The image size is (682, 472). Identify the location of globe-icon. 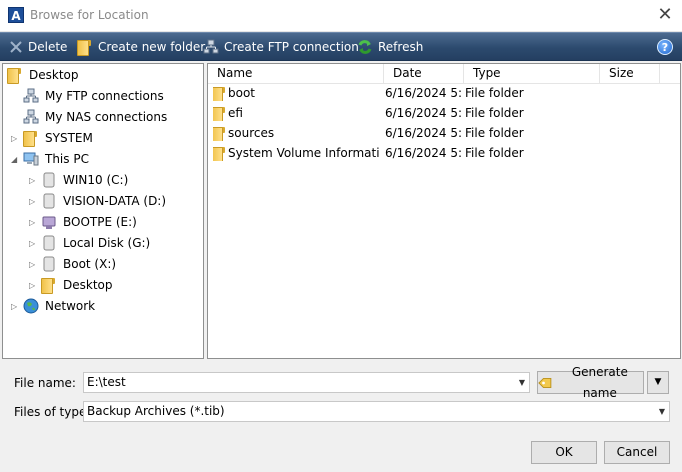
(31, 306).